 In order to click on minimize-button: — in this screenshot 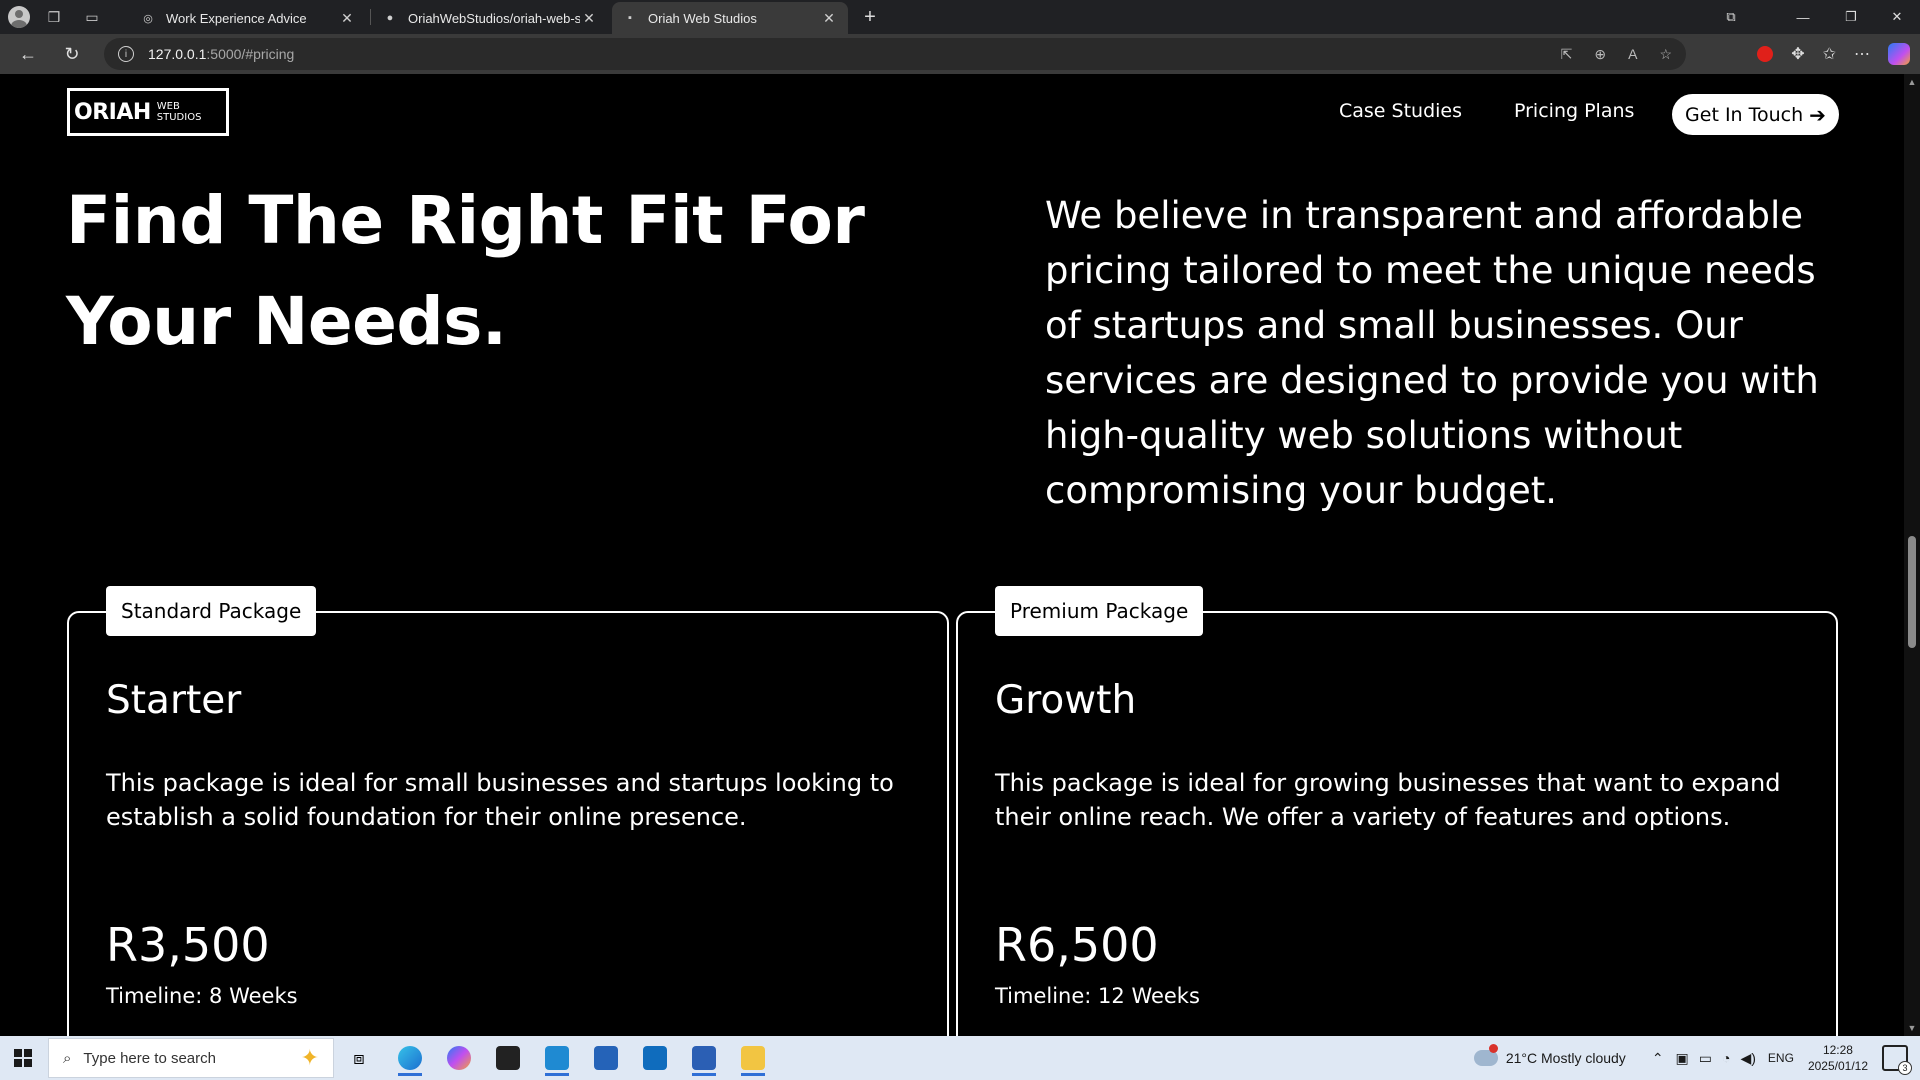, I will do `click(1803, 17)`.